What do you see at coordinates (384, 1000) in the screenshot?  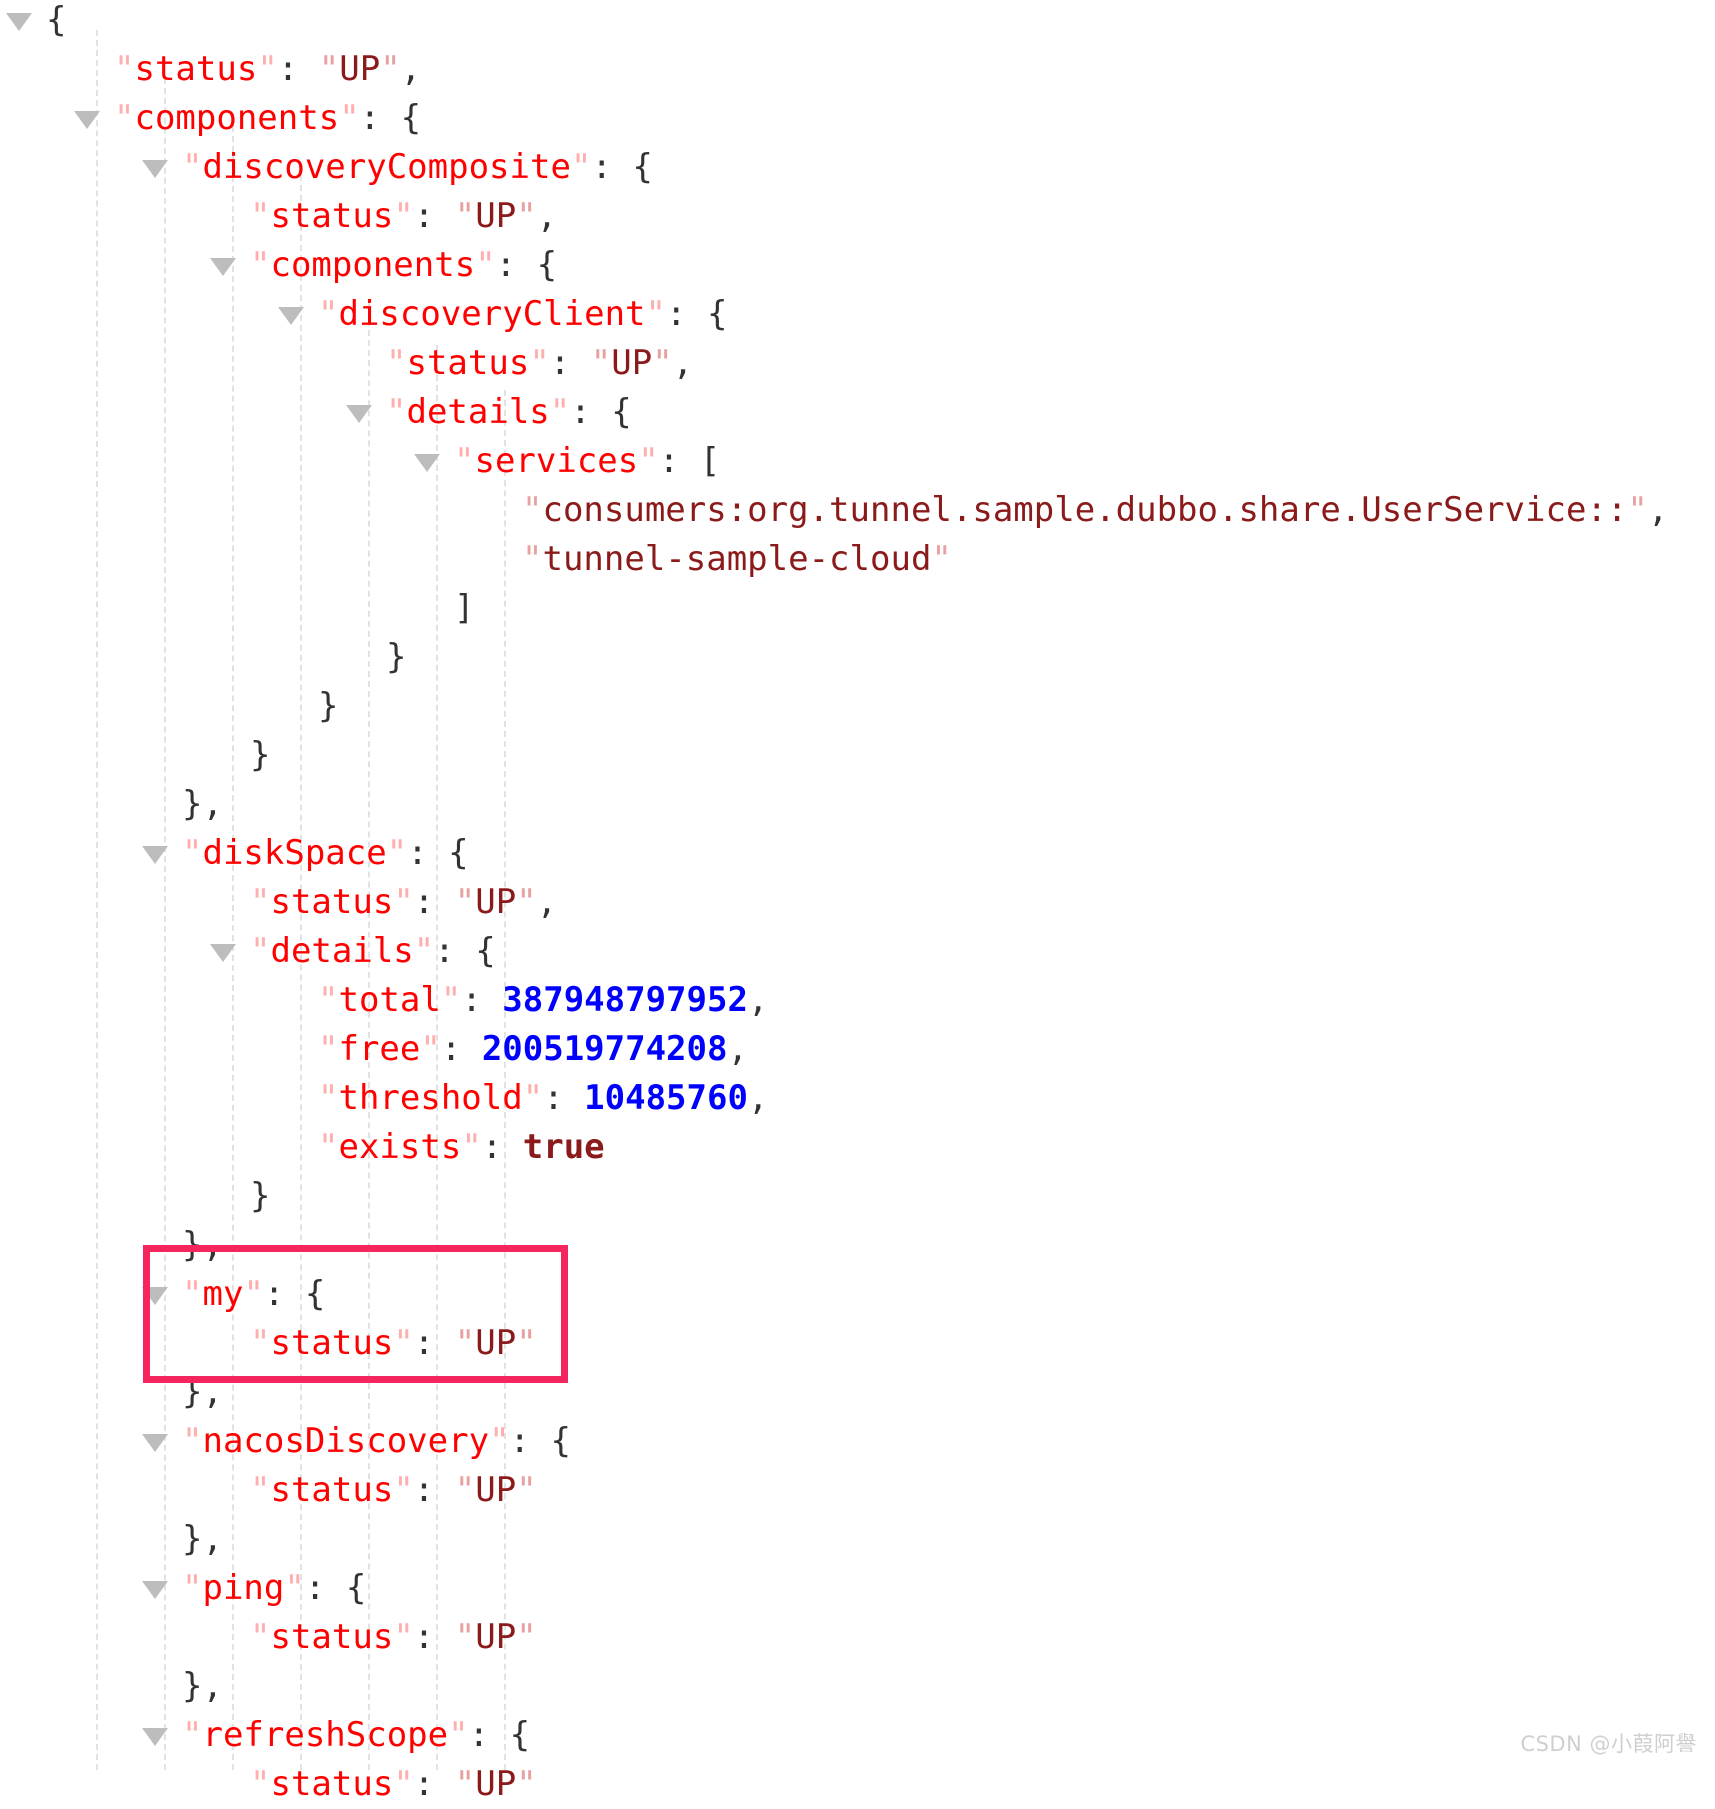 I see `json-pair-total: "total": 387948797952,` at bounding box center [384, 1000].